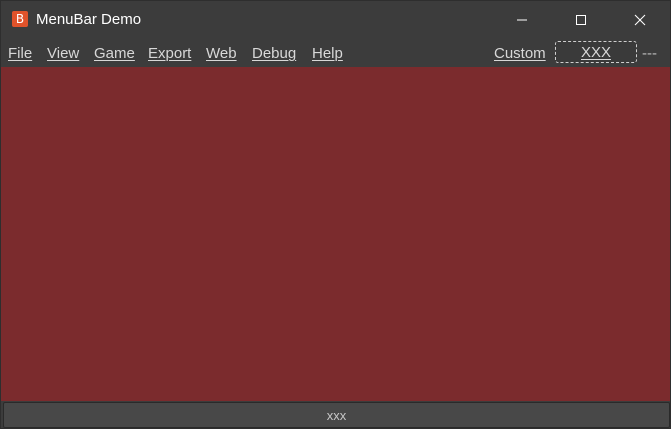 The height and width of the screenshot is (429, 671). Describe the element at coordinates (274, 53) in the screenshot. I see `menu-debug: Debug` at that location.